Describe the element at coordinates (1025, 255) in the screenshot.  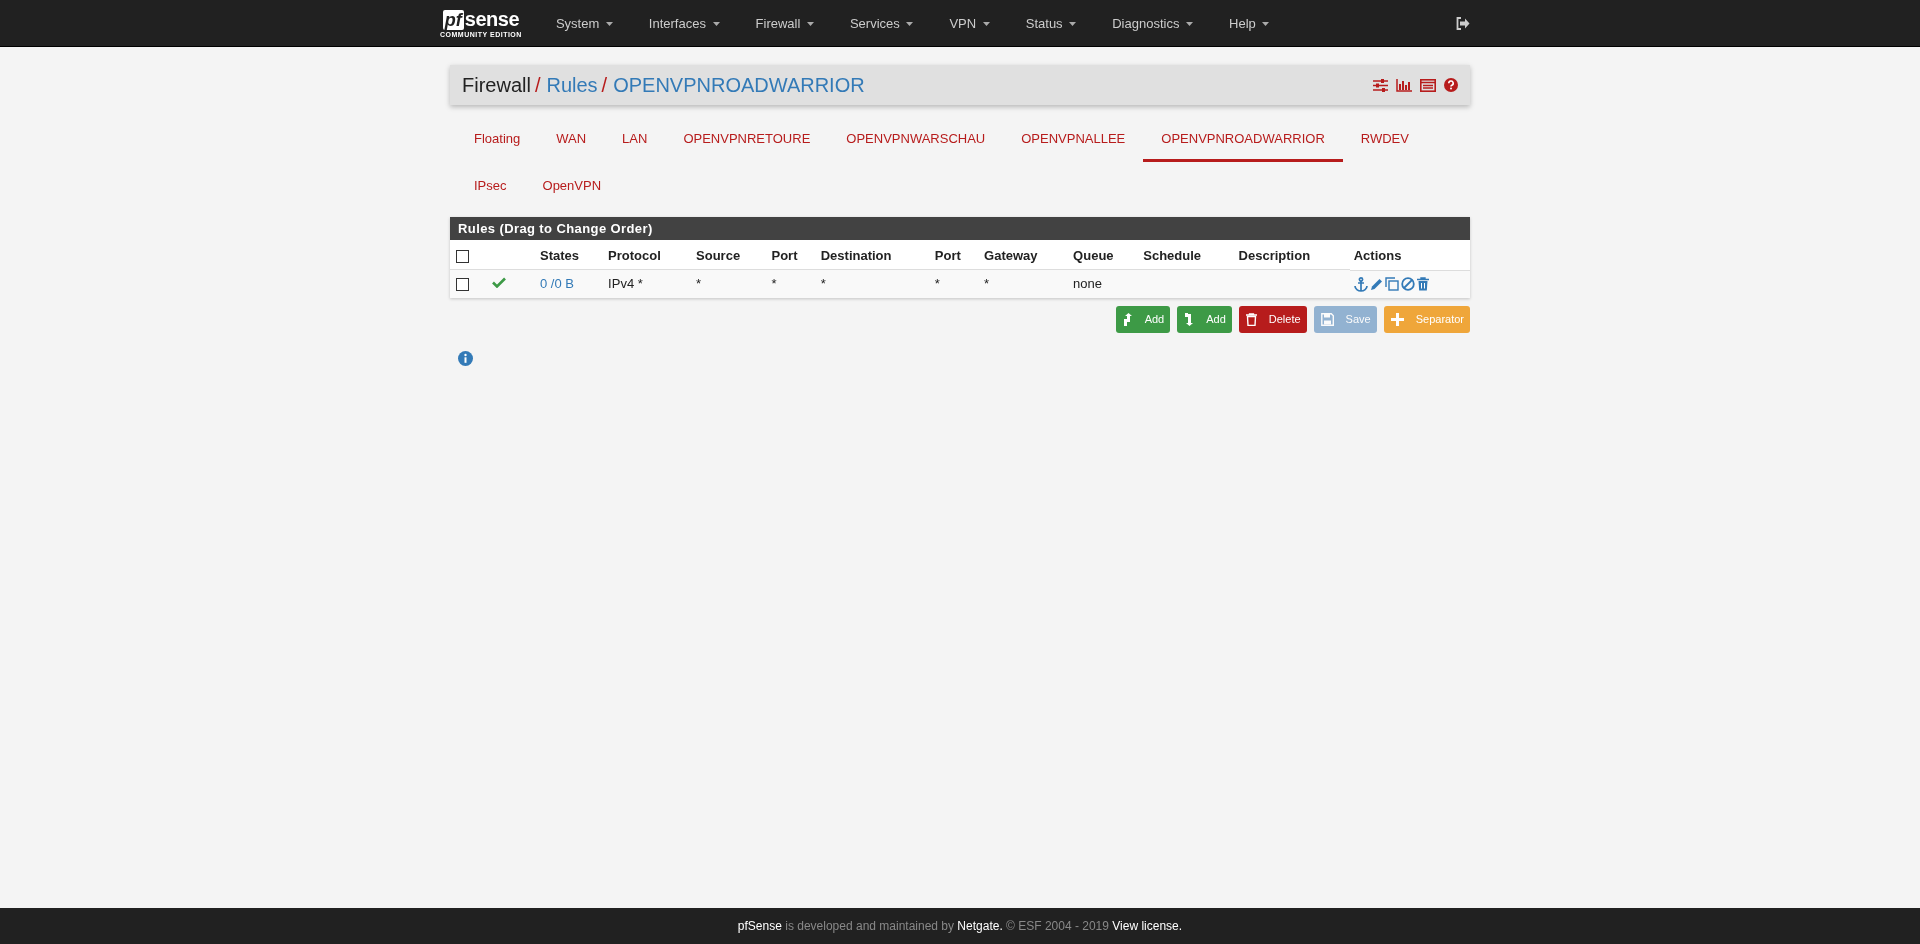
I see `column-header: Gateway` at that location.